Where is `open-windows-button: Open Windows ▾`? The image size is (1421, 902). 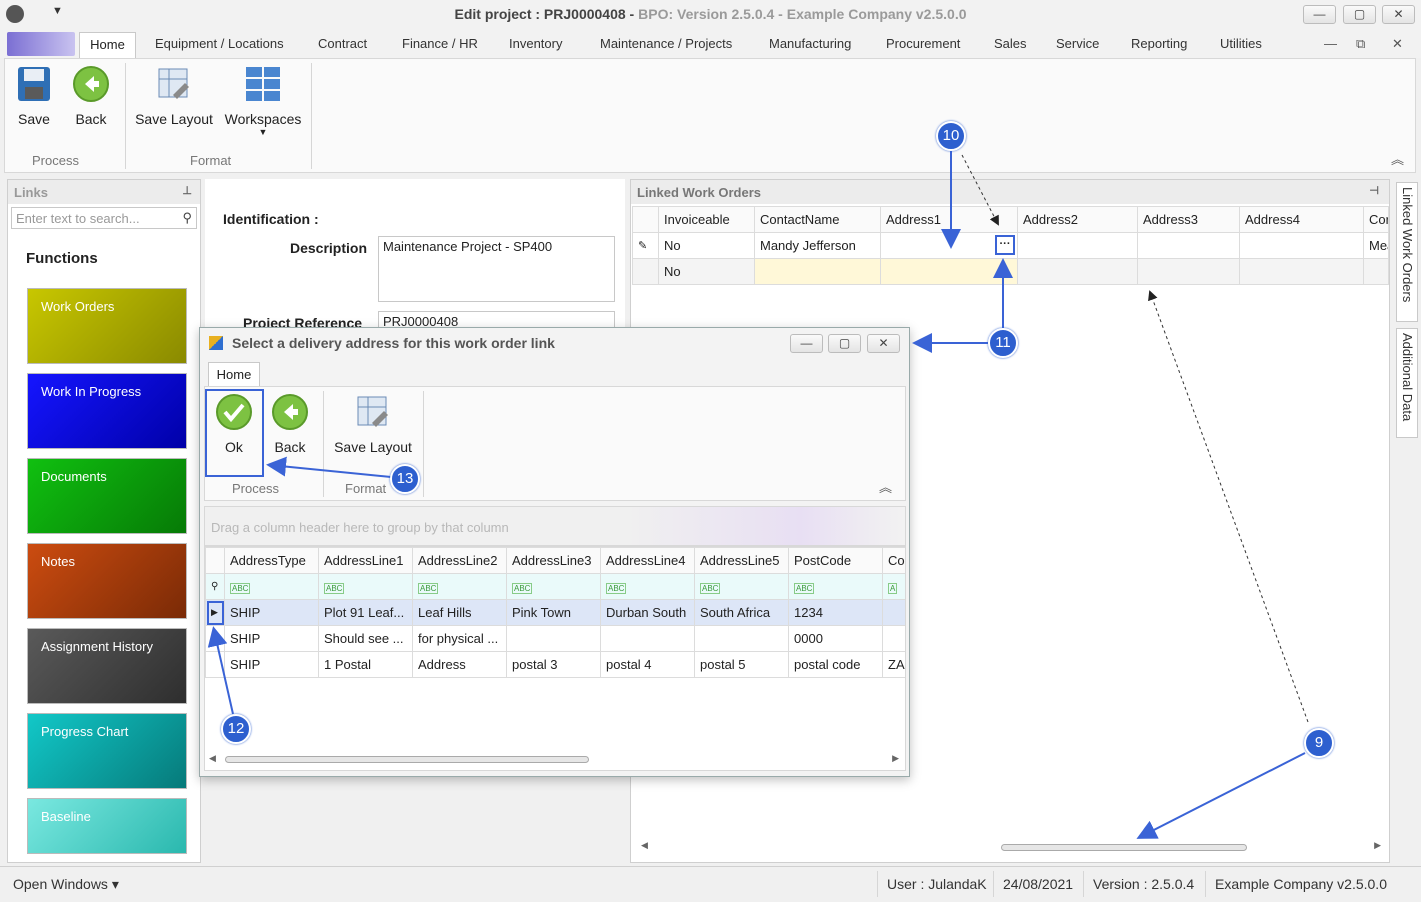
open-windows-button: Open Windows ▾ is located at coordinates (66, 884).